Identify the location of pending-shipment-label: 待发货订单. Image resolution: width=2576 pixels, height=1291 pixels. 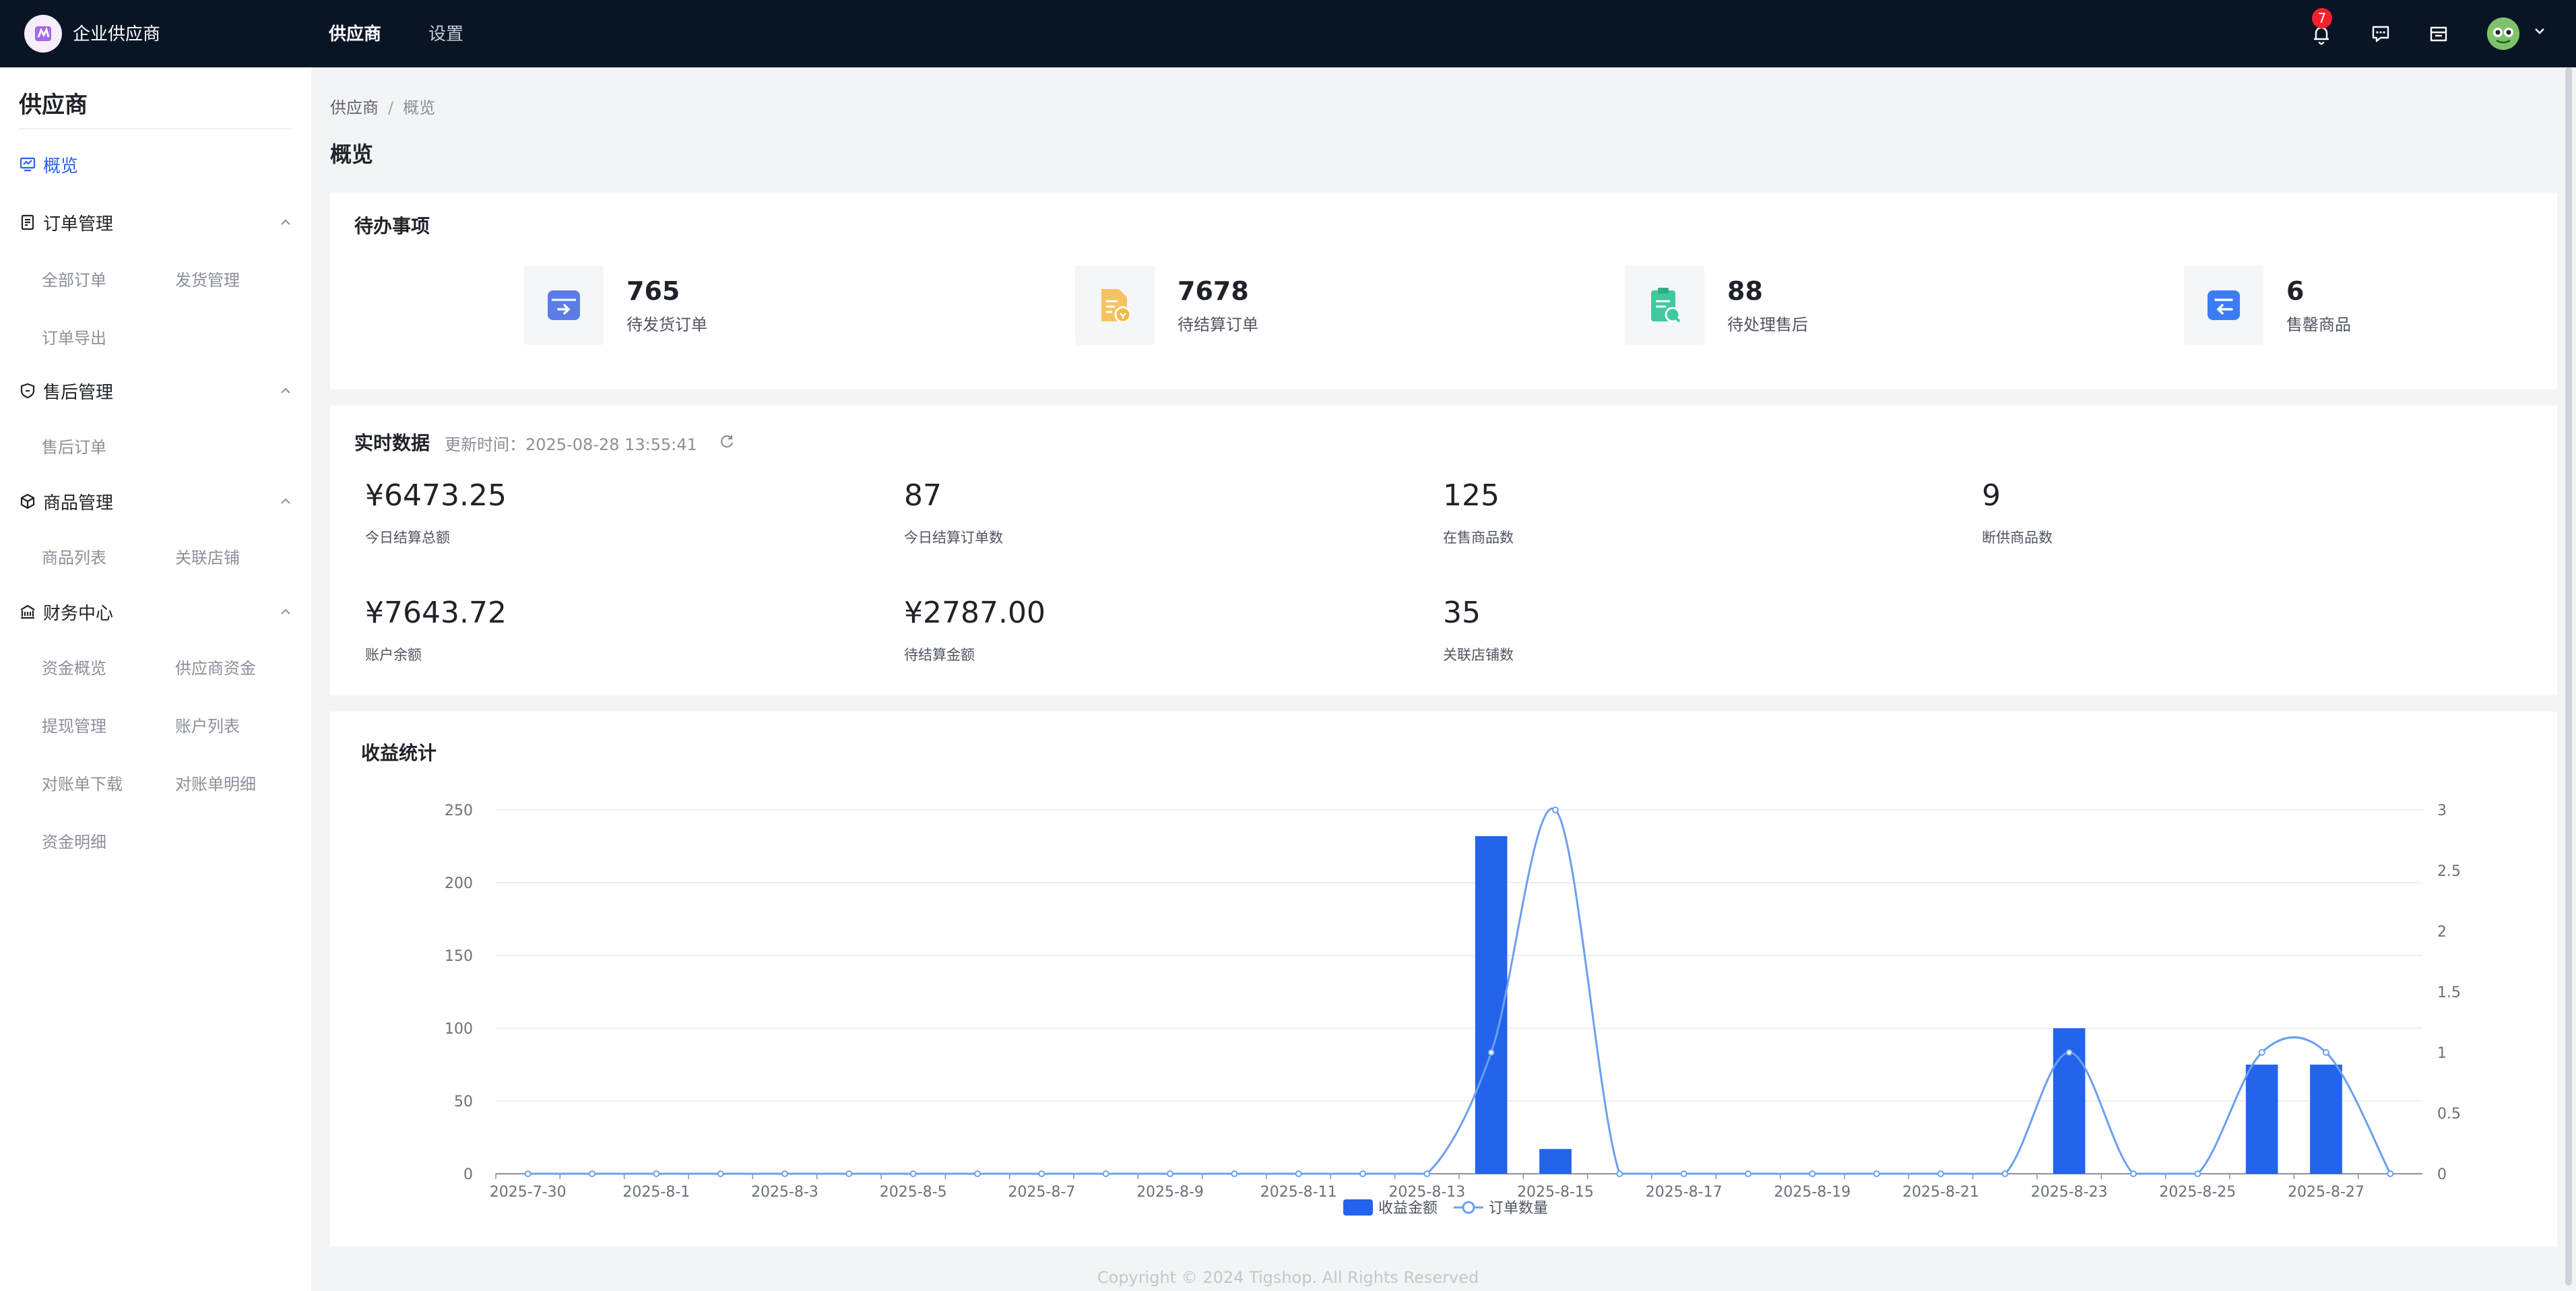
(666, 324).